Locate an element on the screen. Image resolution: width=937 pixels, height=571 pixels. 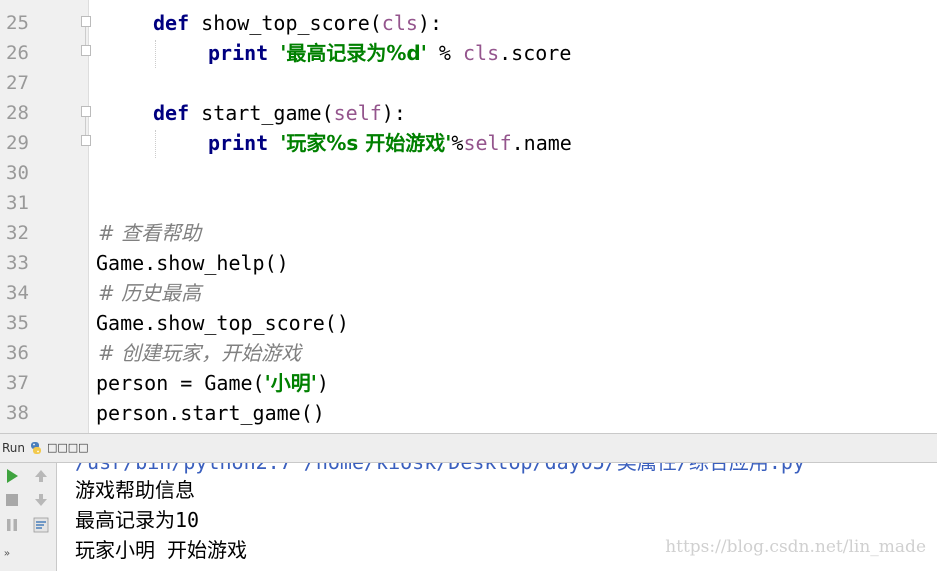
run-toolwindow-header: Run □□□□ is located at coordinates (468, 448).